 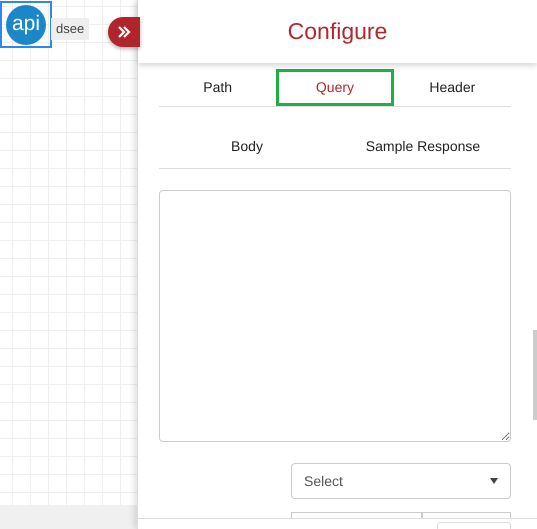 What do you see at coordinates (401, 481) in the screenshot?
I see `select-dropdown: Select` at bounding box center [401, 481].